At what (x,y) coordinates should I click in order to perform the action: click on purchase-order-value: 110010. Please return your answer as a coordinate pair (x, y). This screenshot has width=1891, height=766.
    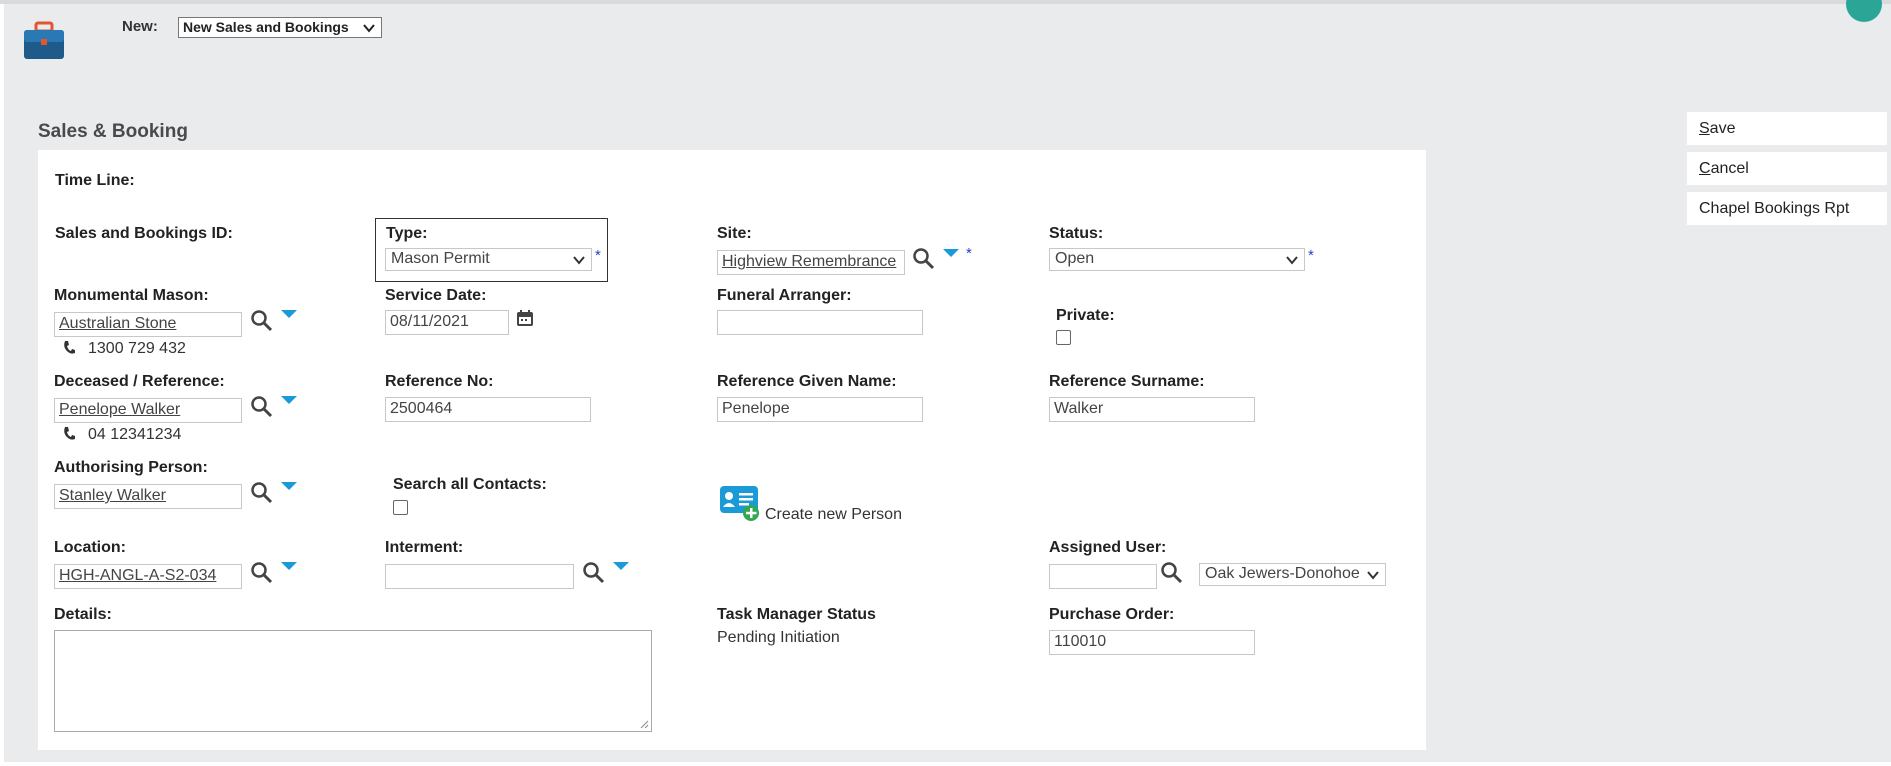
    Looking at the image, I should click on (1080, 641).